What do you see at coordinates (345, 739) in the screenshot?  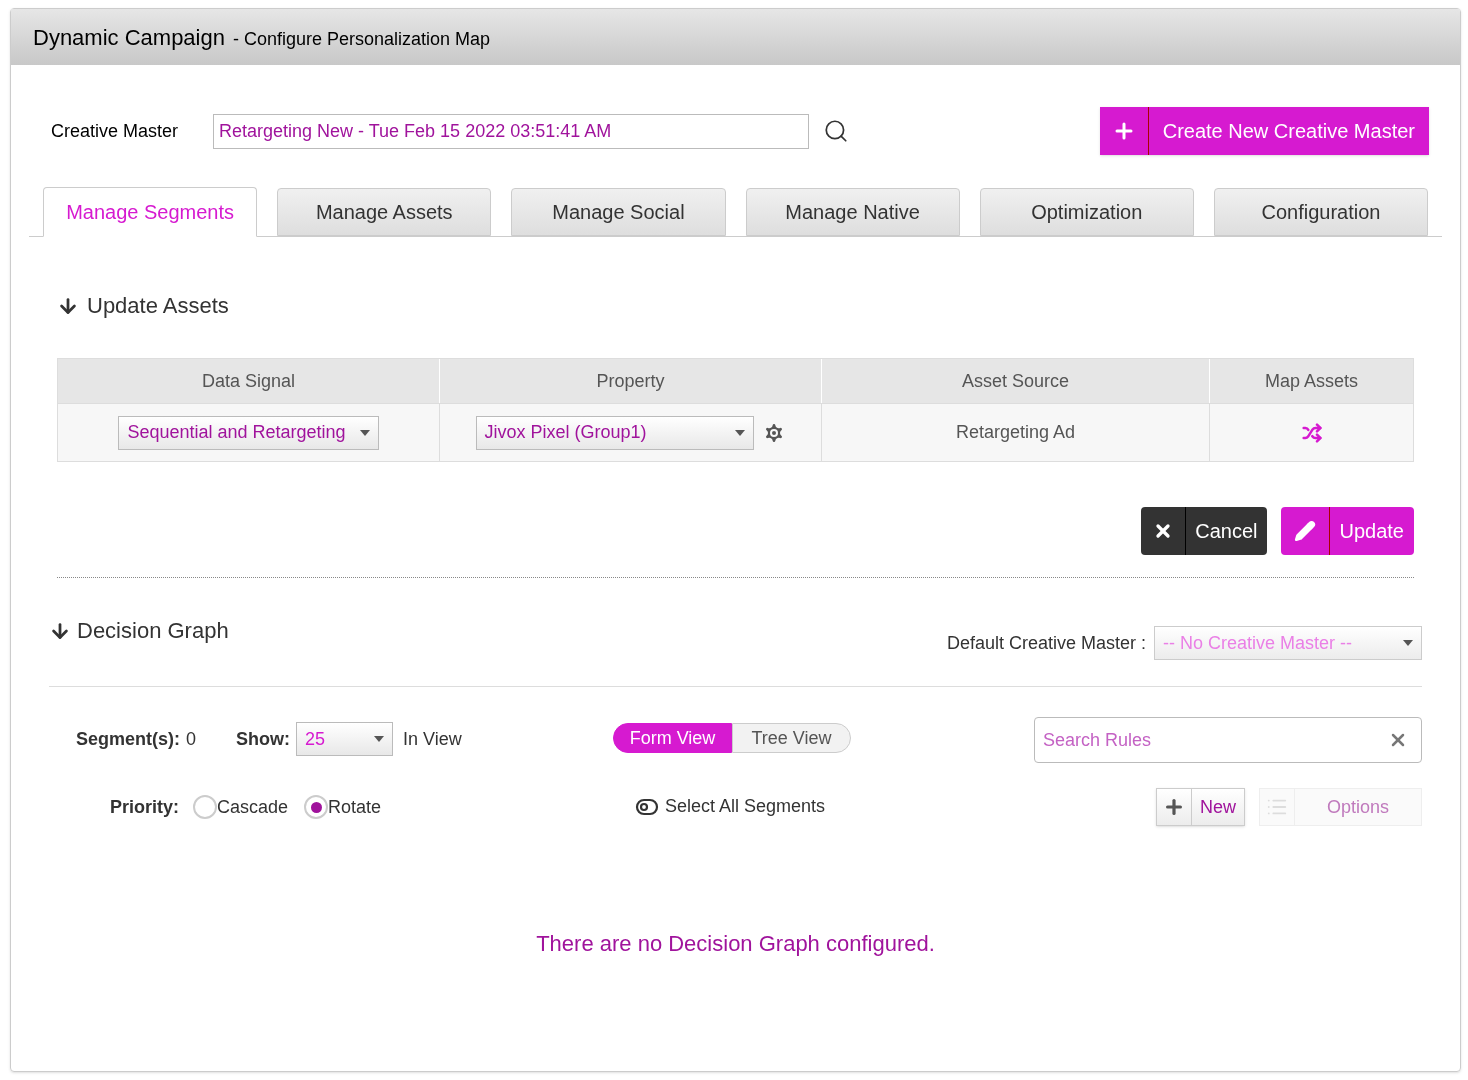 I see `show-dropdown: 25` at bounding box center [345, 739].